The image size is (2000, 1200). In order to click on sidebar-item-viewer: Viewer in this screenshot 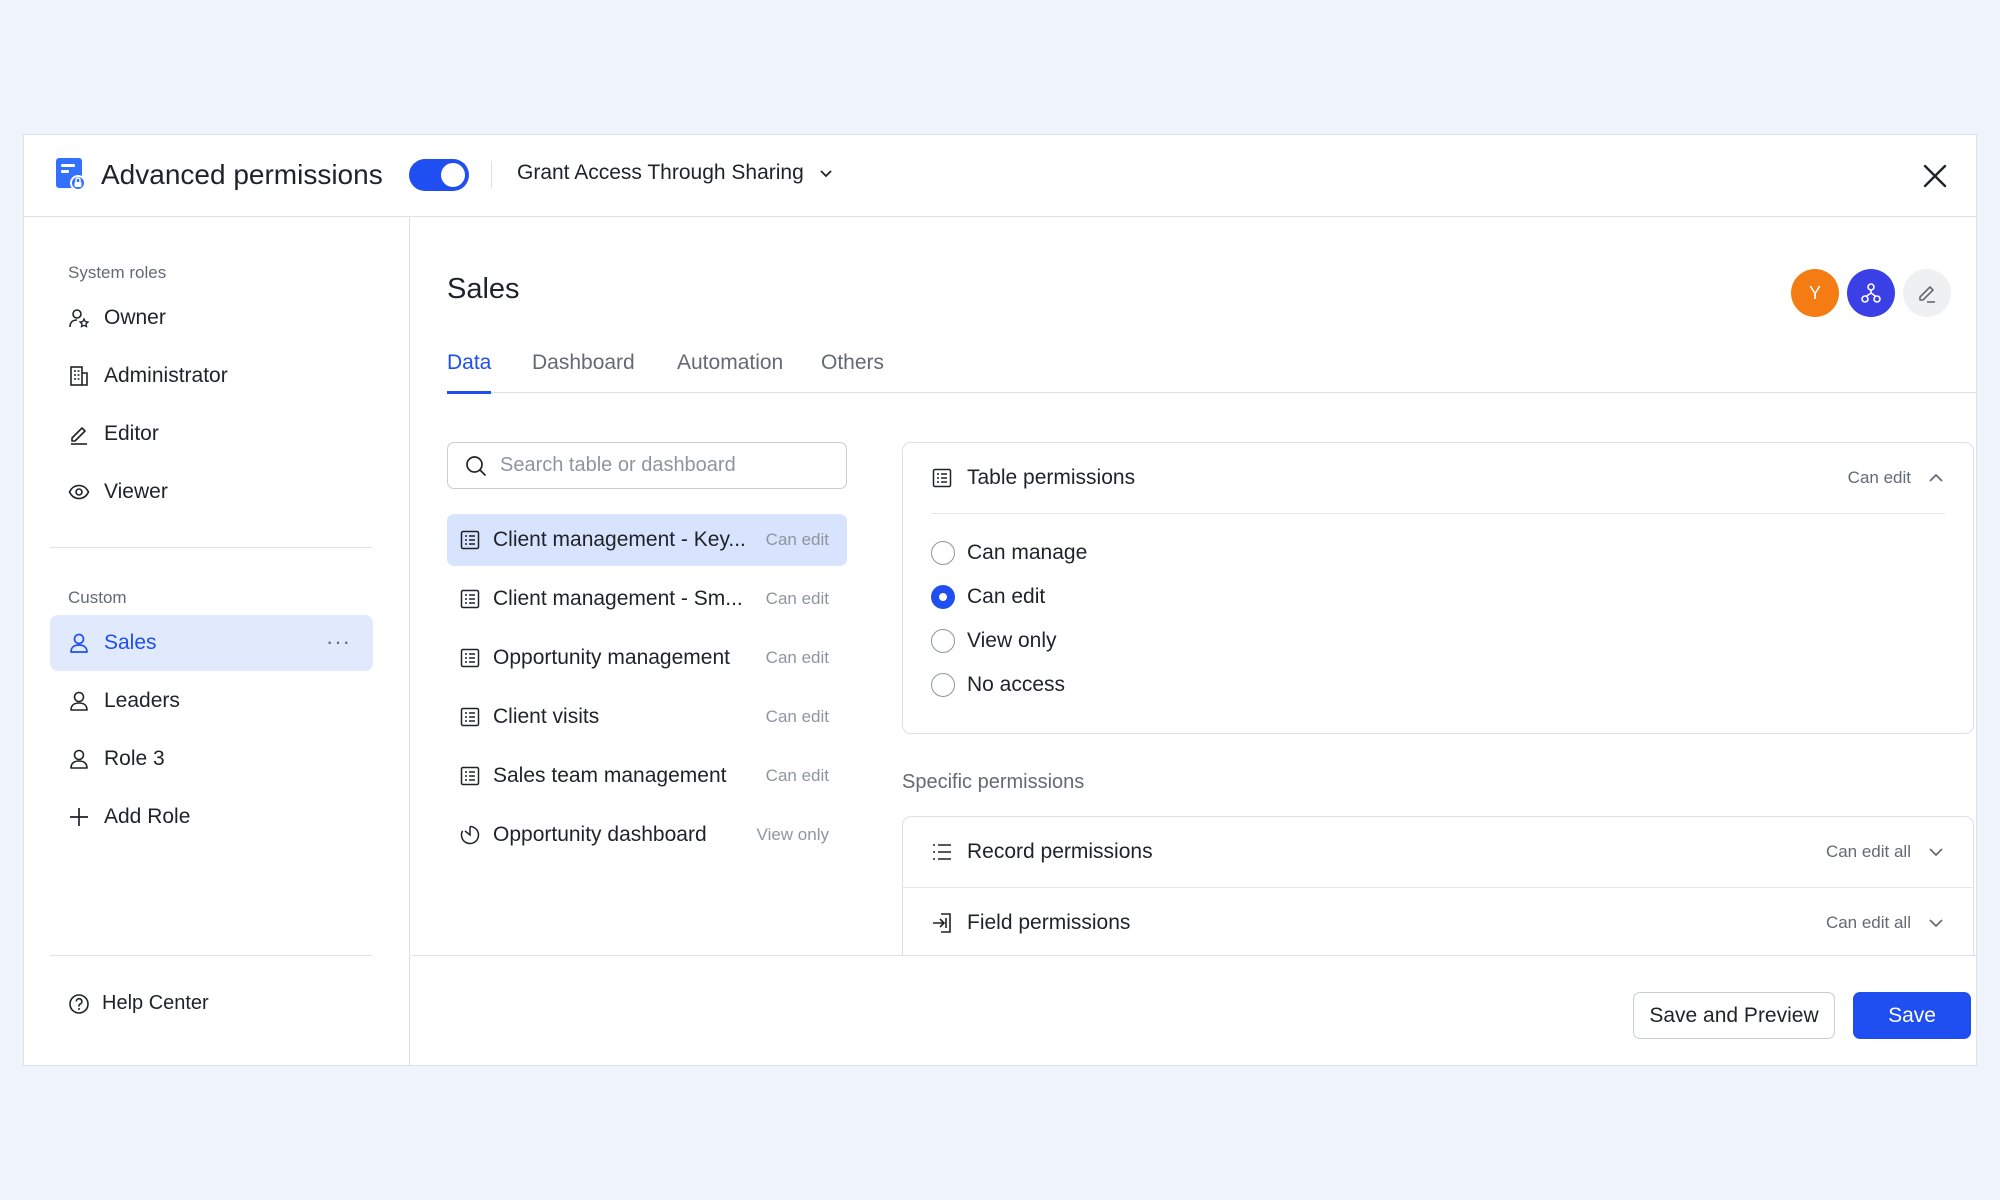, I will do `click(211, 492)`.